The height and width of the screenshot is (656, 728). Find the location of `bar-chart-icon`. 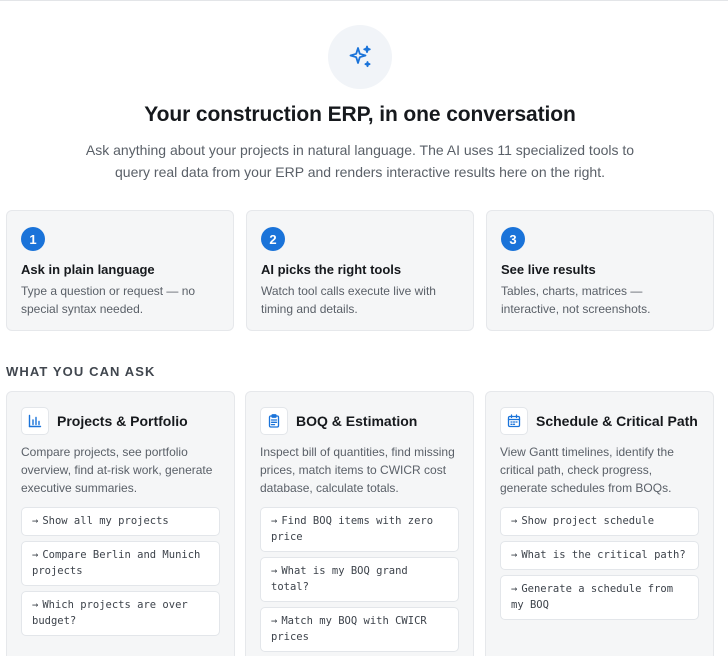

bar-chart-icon is located at coordinates (35, 421).